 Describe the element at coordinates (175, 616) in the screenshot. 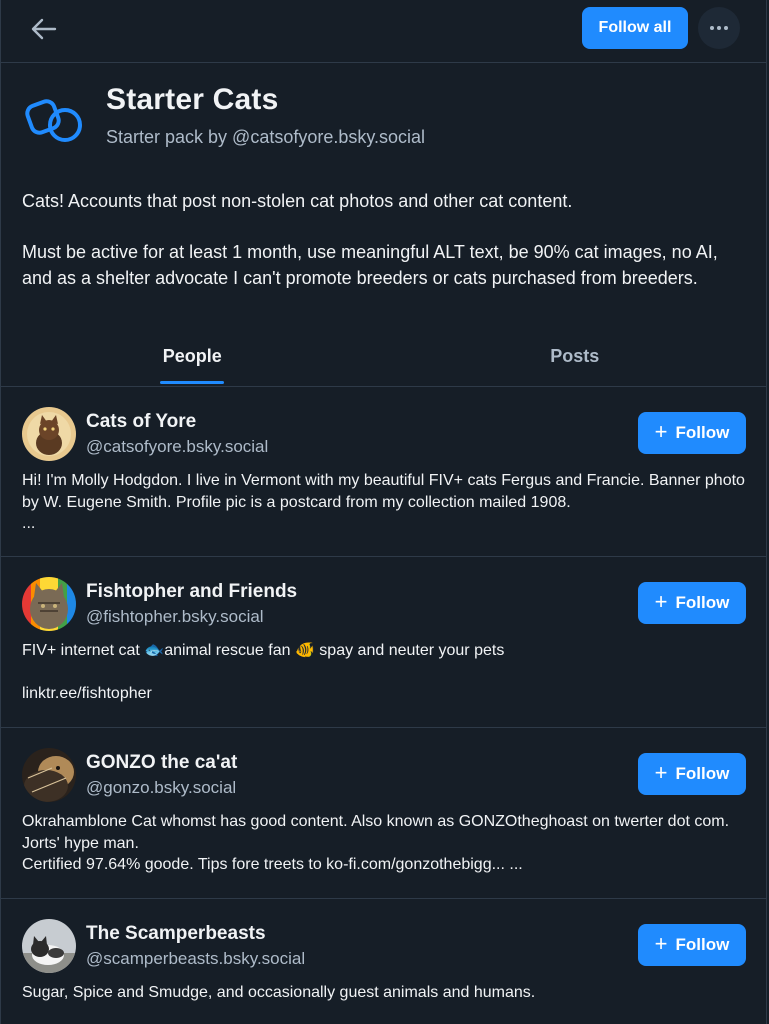

I see `person-handle: @fishtopher.bsky.social` at that location.